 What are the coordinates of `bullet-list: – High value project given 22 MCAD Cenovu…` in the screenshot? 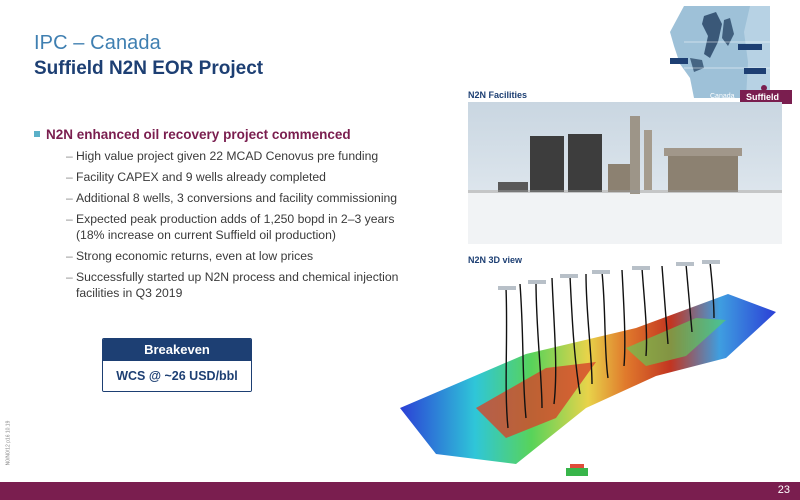 It's located at (246, 227).